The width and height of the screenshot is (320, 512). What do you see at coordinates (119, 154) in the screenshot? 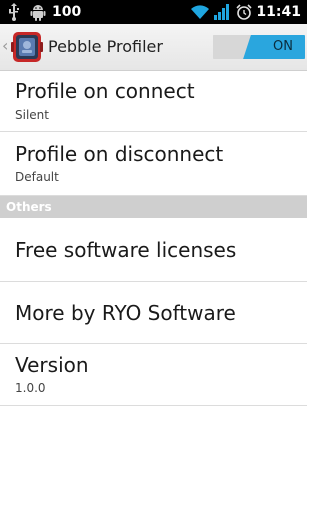
I see `pref-title: Profile on disconnect` at bounding box center [119, 154].